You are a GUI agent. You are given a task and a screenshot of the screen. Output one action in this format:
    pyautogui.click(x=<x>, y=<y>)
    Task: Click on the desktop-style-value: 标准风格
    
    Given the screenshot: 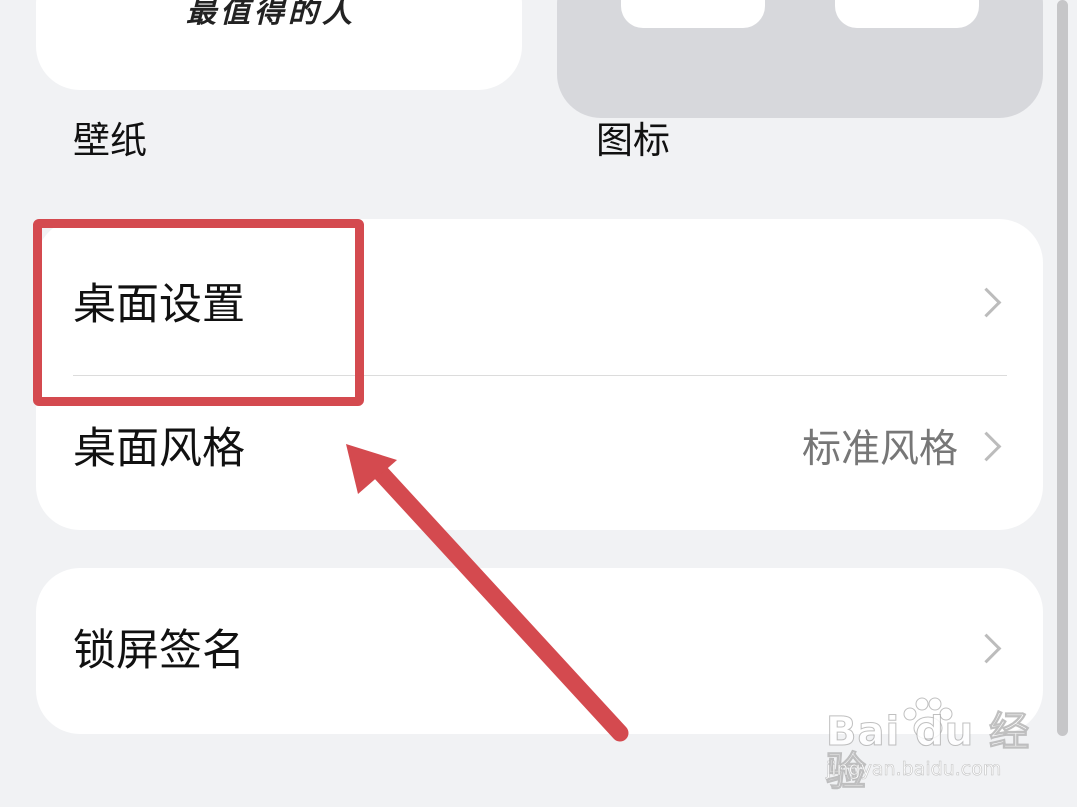 What is the action you would take?
    pyautogui.click(x=879, y=449)
    